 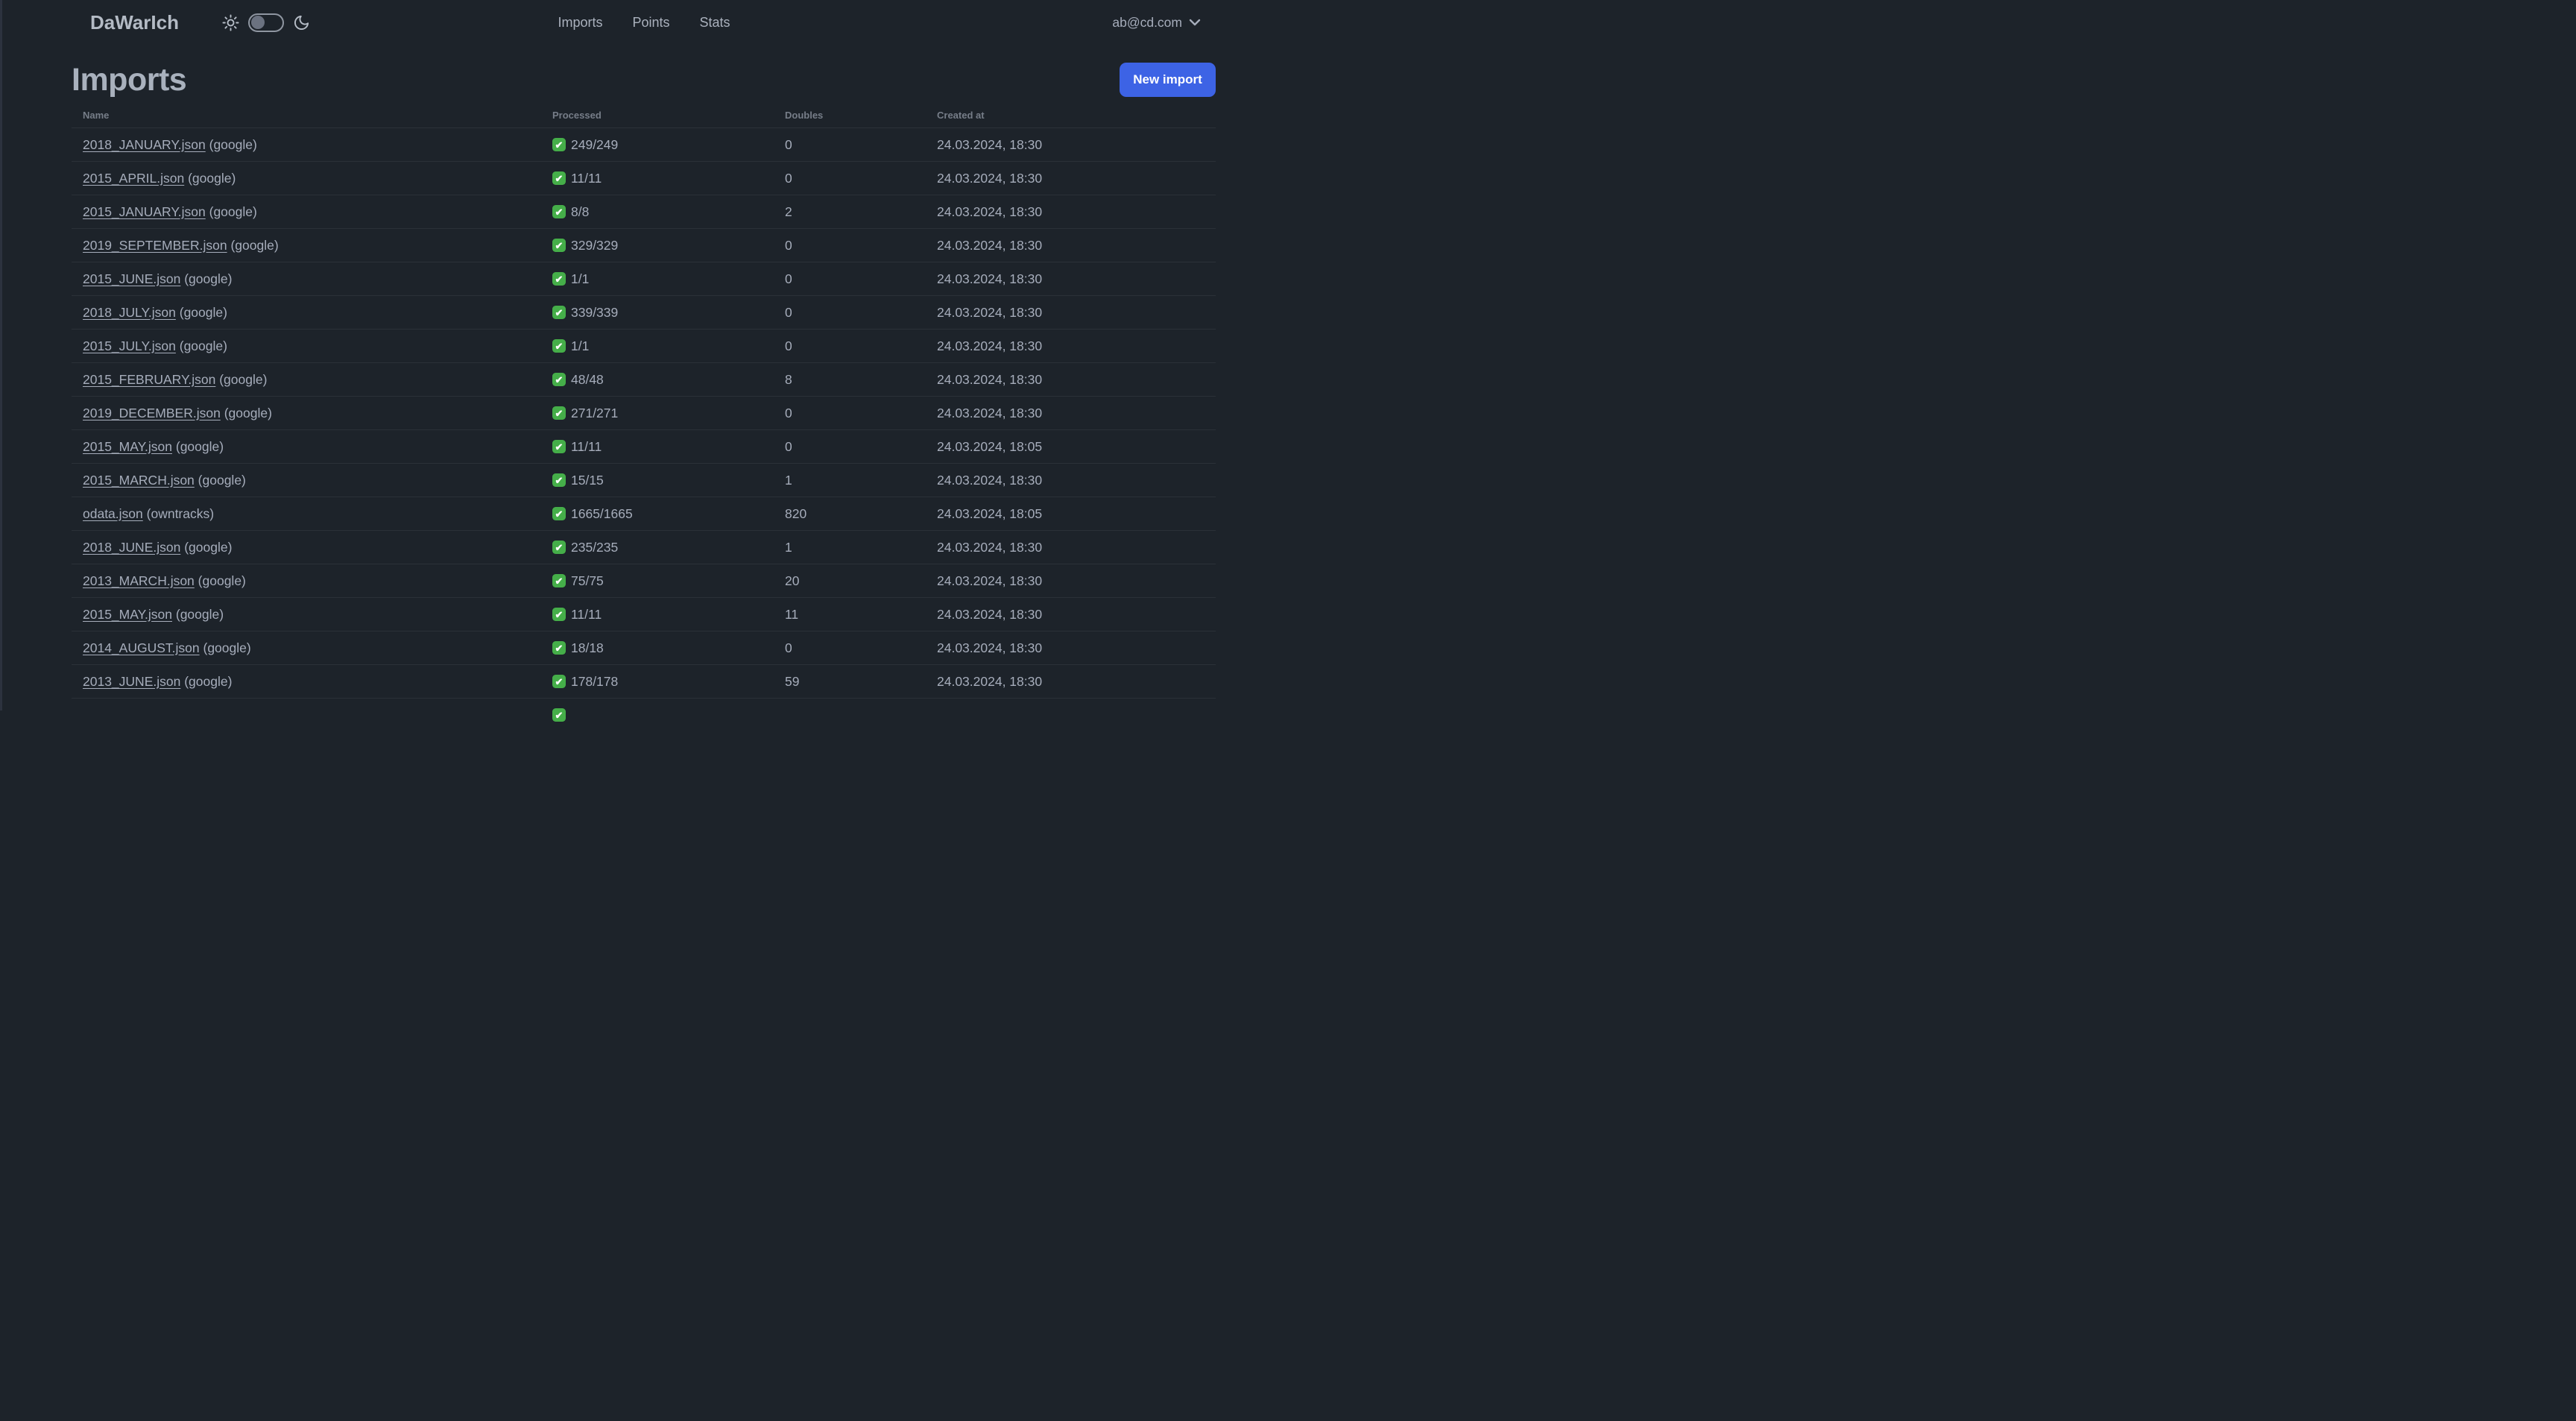 I want to click on processed-cell: ✔ 235/235, so click(x=668, y=547).